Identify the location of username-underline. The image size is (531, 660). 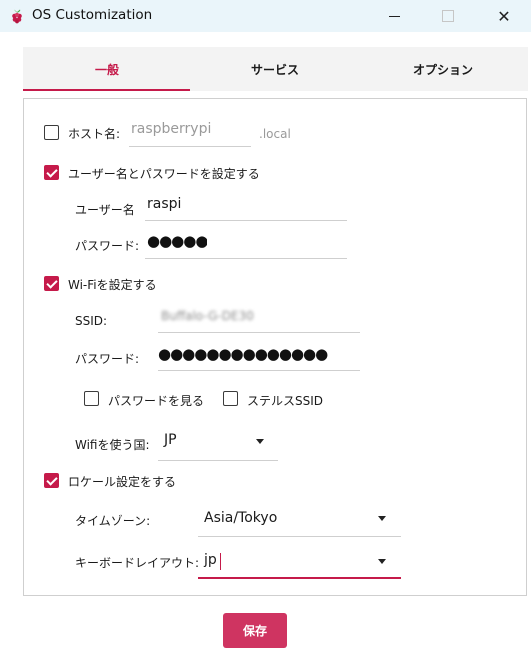
(246, 220).